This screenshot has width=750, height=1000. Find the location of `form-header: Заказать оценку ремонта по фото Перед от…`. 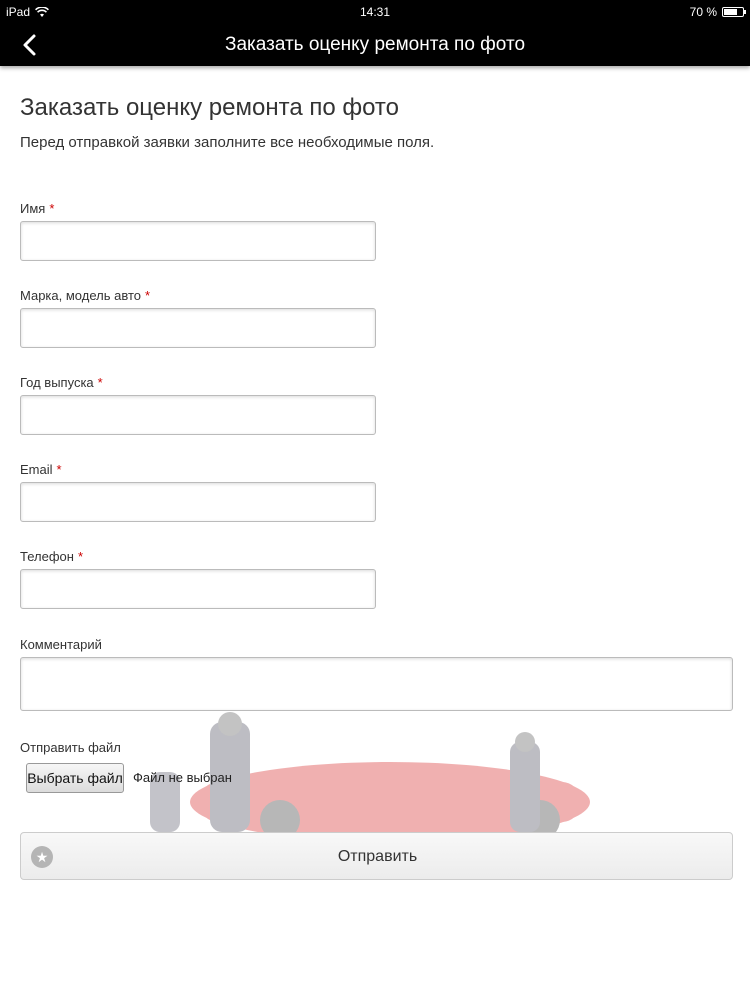

form-header: Заказать оценку ремонта по фото Перед от… is located at coordinates (377, 120).